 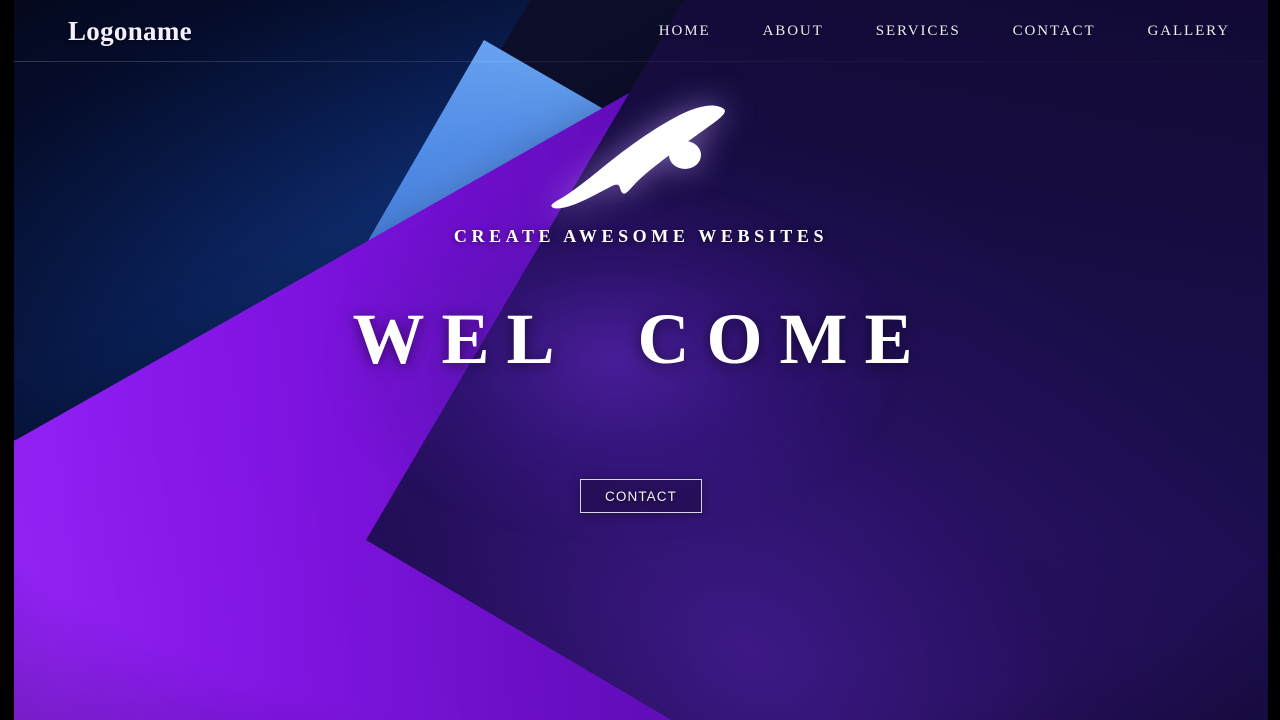 What do you see at coordinates (638, 157) in the screenshot?
I see `feather-quill-emblem-icon` at bounding box center [638, 157].